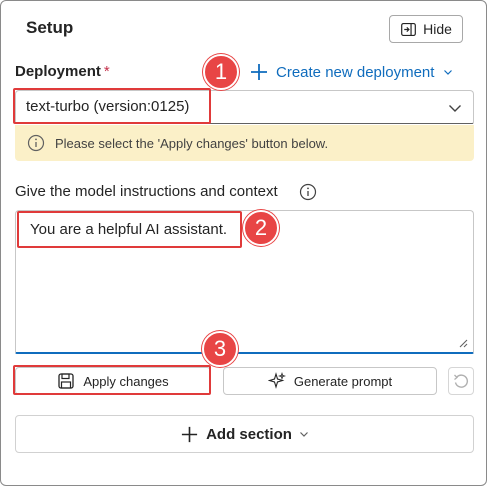 Image resolution: width=487 pixels, height=486 pixels. Describe the element at coordinates (50, 27) in the screenshot. I see `panel-title: Setup` at that location.